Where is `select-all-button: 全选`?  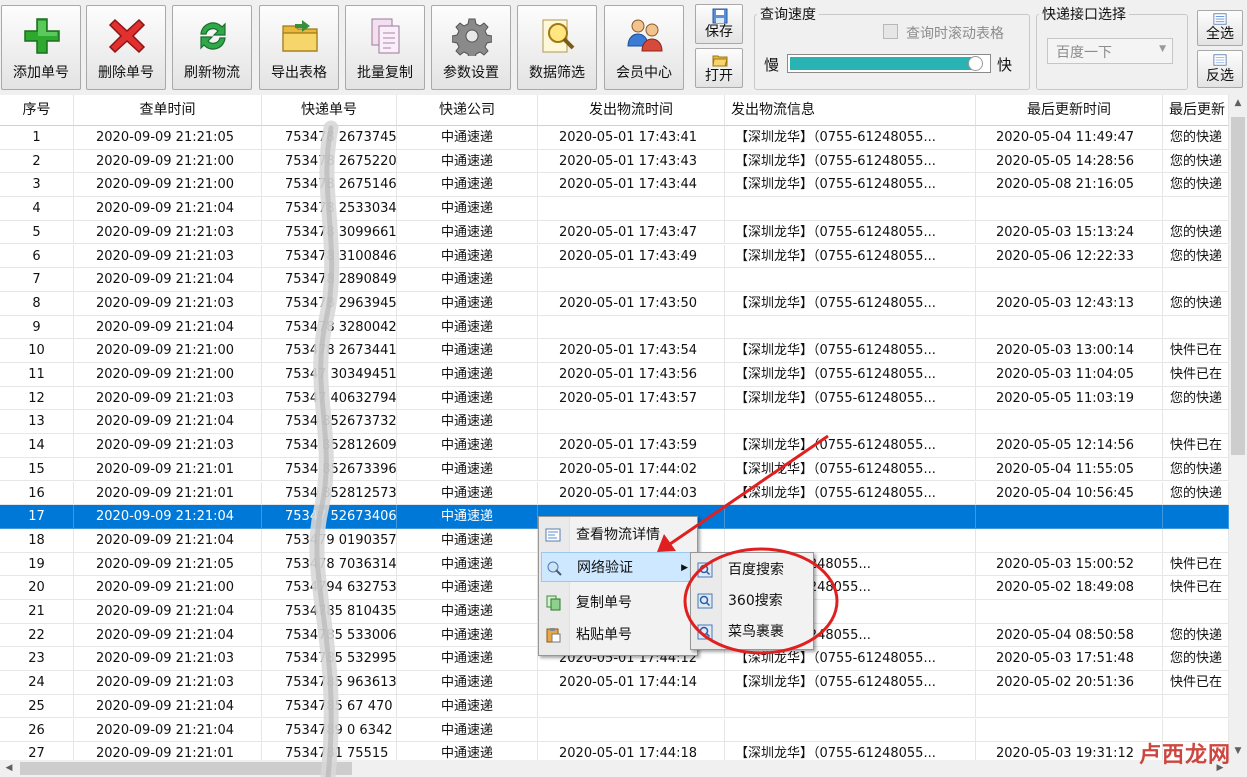 select-all-button: 全选 is located at coordinates (1220, 28).